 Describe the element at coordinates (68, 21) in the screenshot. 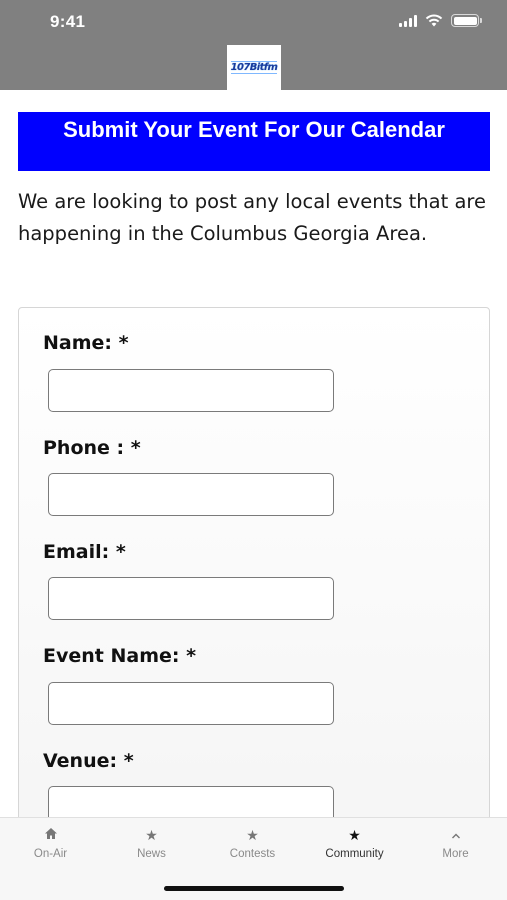

I see `status-time: 9:41` at that location.